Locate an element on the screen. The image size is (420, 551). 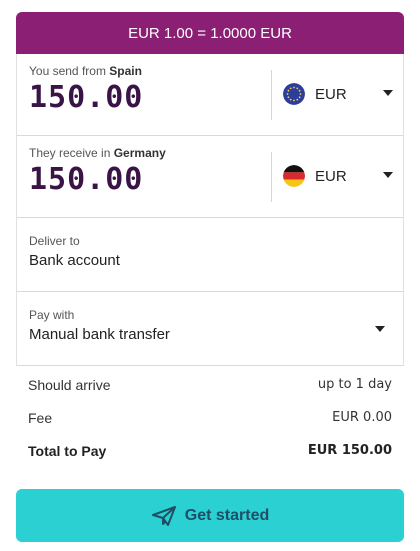
receive-currency-code: EUR is located at coordinates (331, 176).